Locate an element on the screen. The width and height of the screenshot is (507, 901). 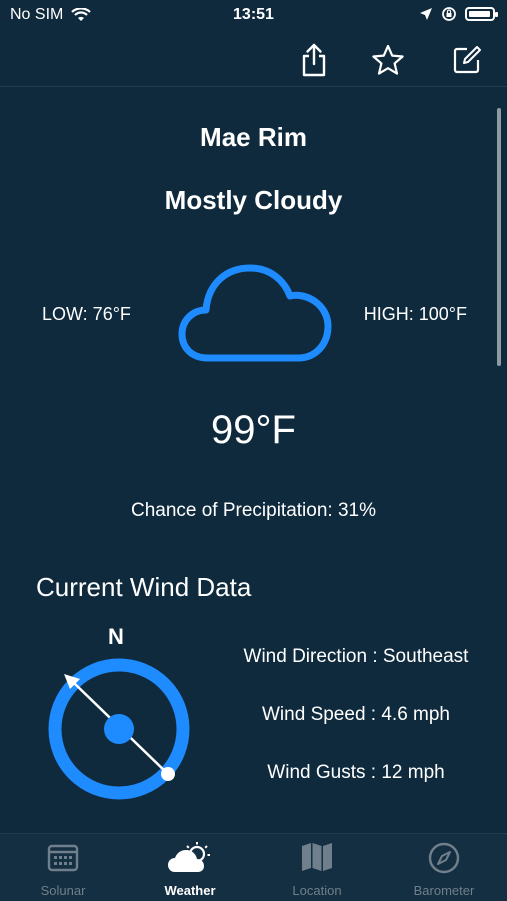
share-icon is located at coordinates (314, 60).